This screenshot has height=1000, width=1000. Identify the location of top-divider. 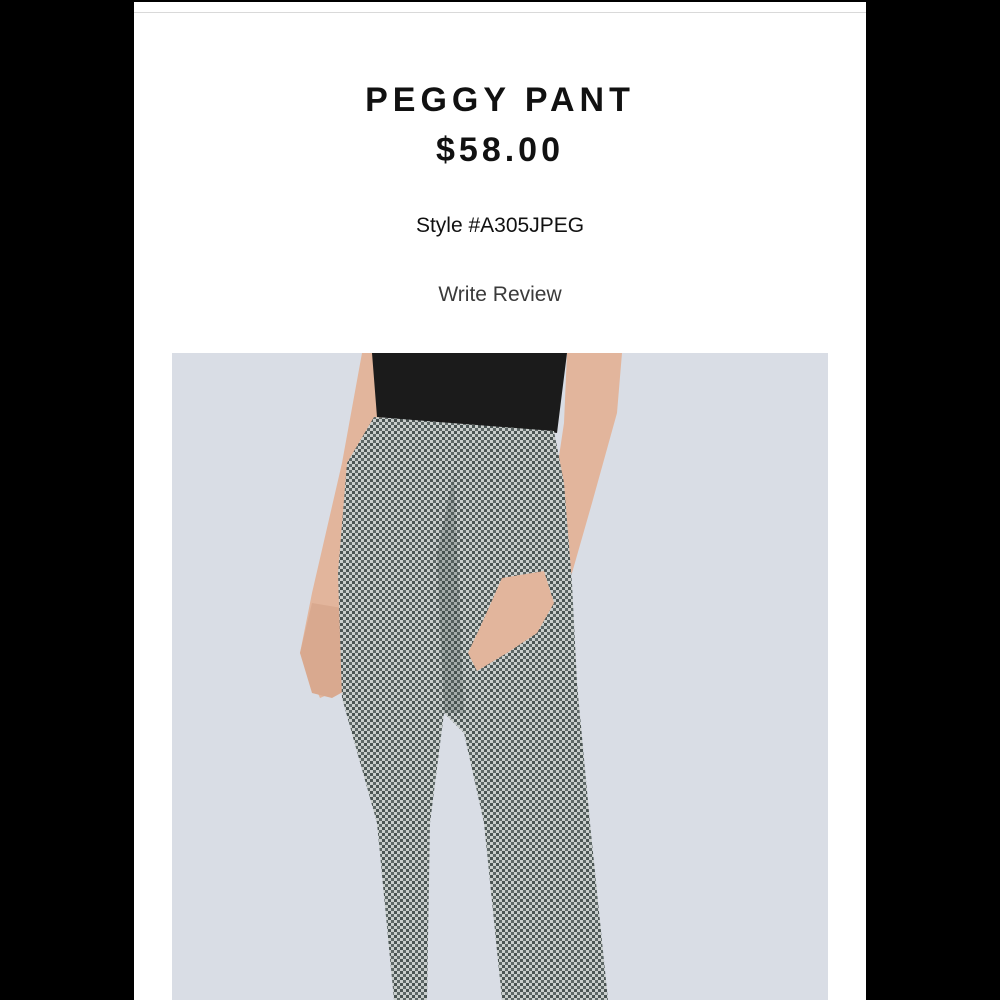
(500, 7).